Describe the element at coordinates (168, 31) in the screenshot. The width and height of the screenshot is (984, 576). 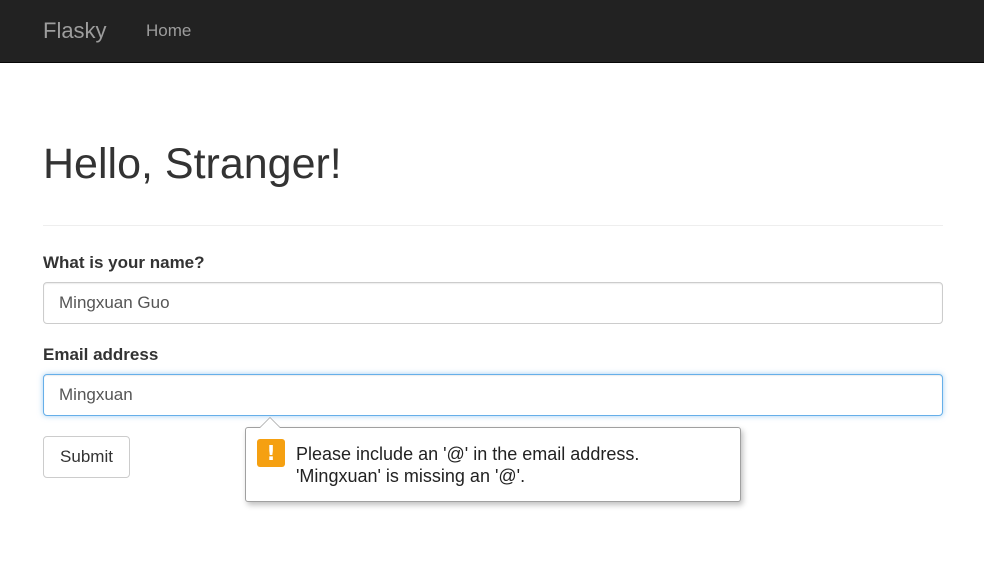
I see `nav-item-home: Home` at that location.